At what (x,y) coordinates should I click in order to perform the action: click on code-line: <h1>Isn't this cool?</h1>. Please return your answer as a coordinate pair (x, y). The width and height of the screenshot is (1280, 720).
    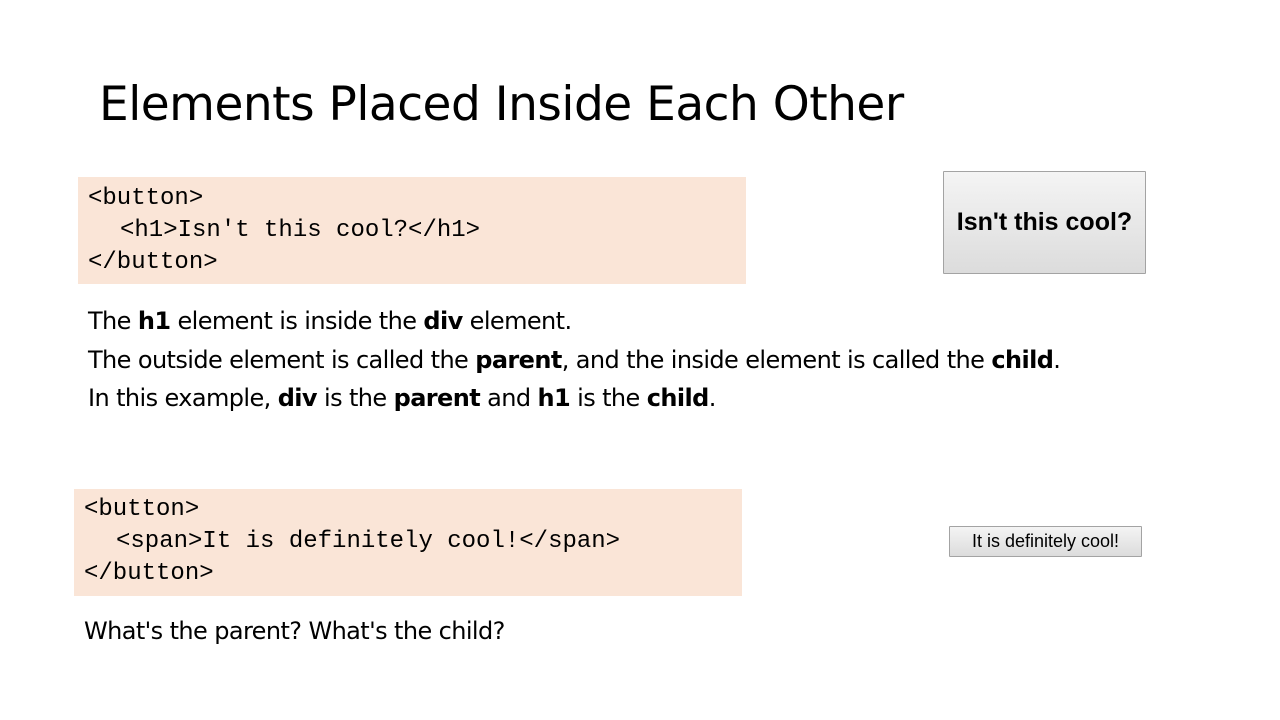
    Looking at the image, I should click on (300, 230).